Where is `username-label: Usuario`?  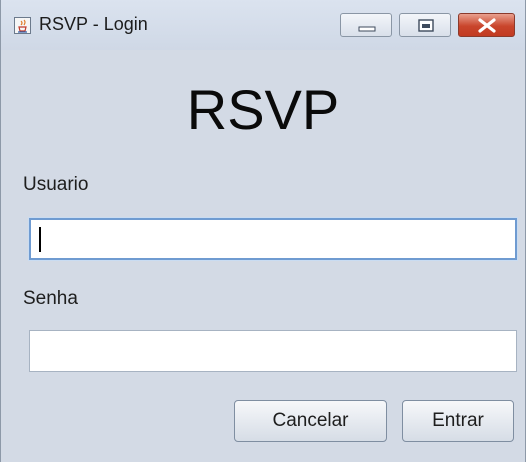 username-label: Usuario is located at coordinates (56, 184).